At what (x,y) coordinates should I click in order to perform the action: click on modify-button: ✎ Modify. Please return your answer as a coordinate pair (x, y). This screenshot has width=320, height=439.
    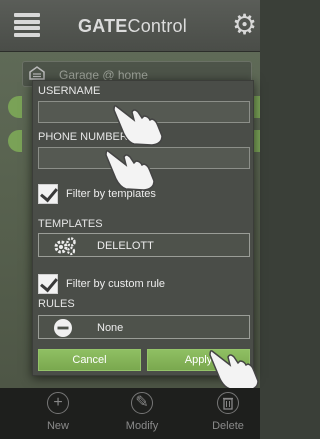
    Looking at the image, I should click on (142, 412).